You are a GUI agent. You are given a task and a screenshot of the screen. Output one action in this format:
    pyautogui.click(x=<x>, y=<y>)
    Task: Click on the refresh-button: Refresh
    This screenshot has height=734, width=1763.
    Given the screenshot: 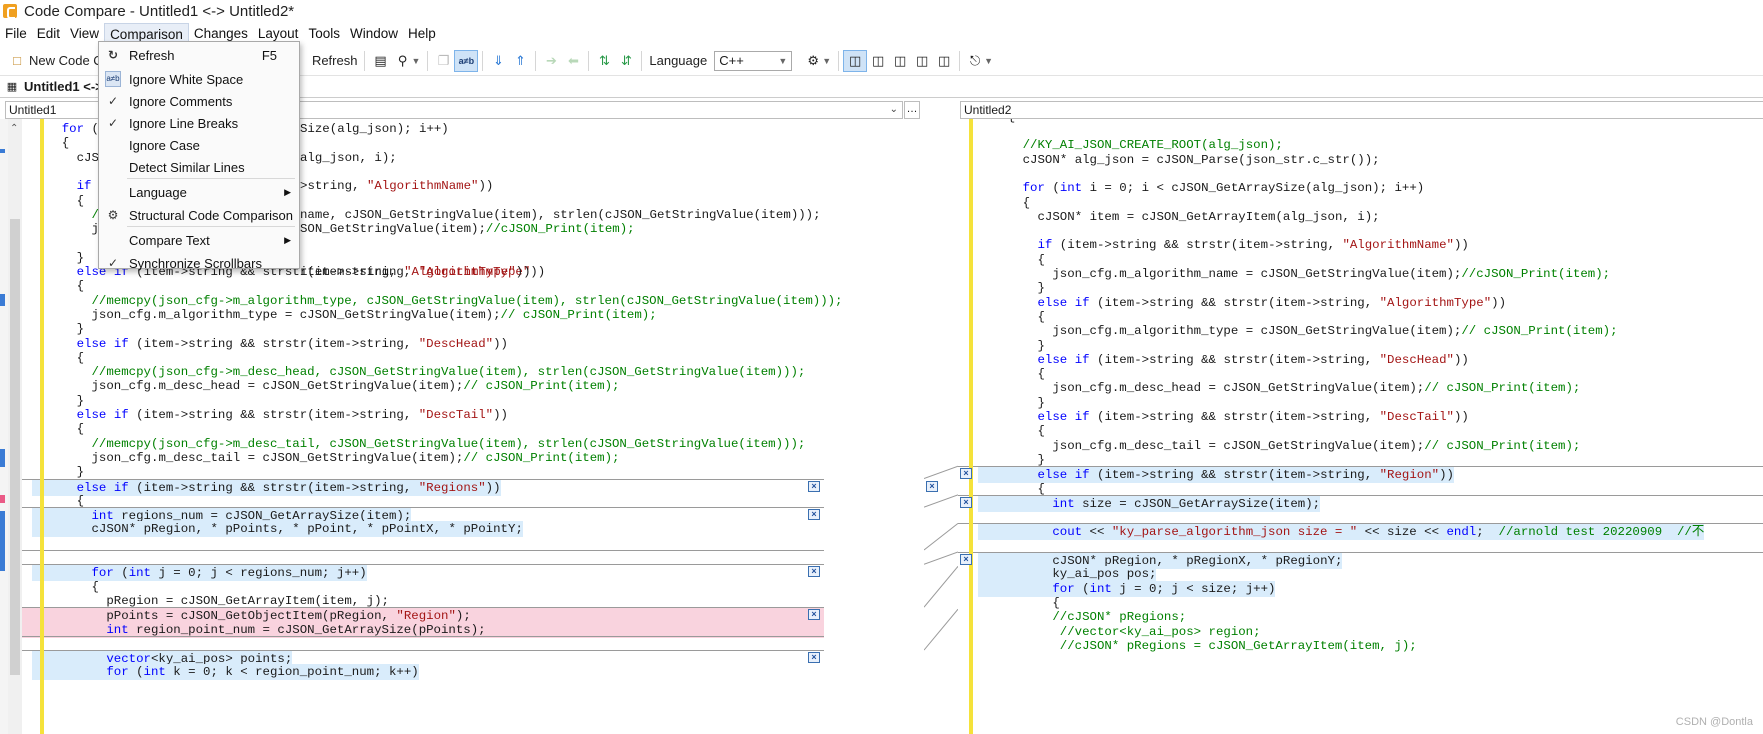 What is the action you would take?
    pyautogui.click(x=335, y=61)
    